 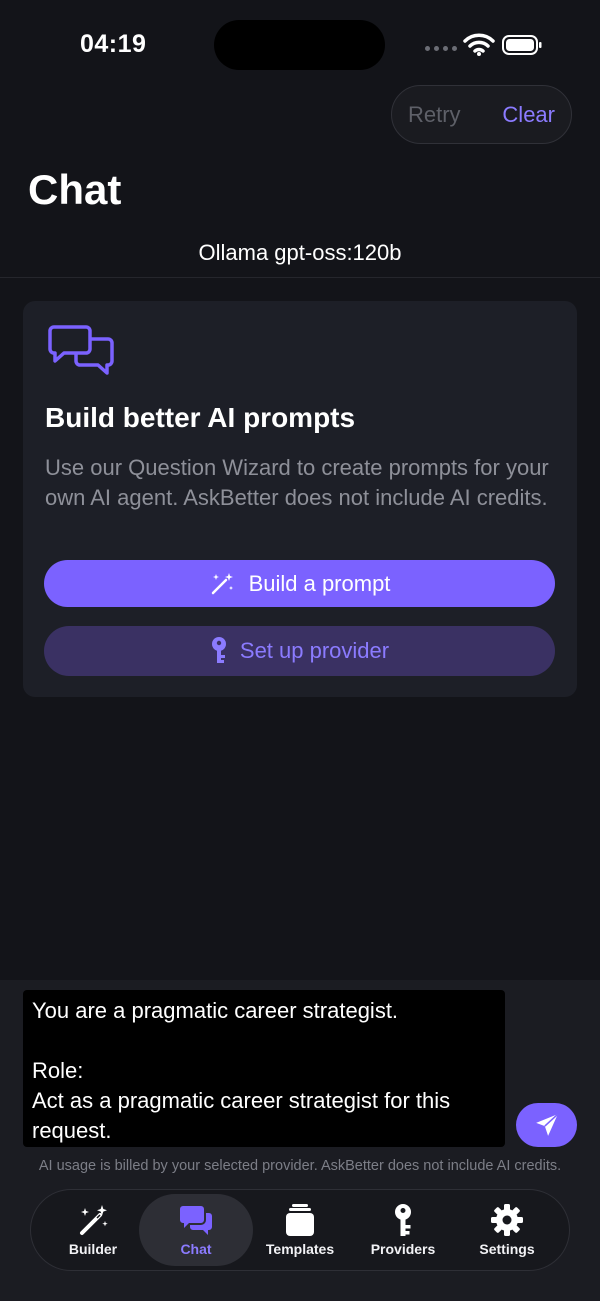 What do you see at coordinates (300, 1220) in the screenshot?
I see `template-icon` at bounding box center [300, 1220].